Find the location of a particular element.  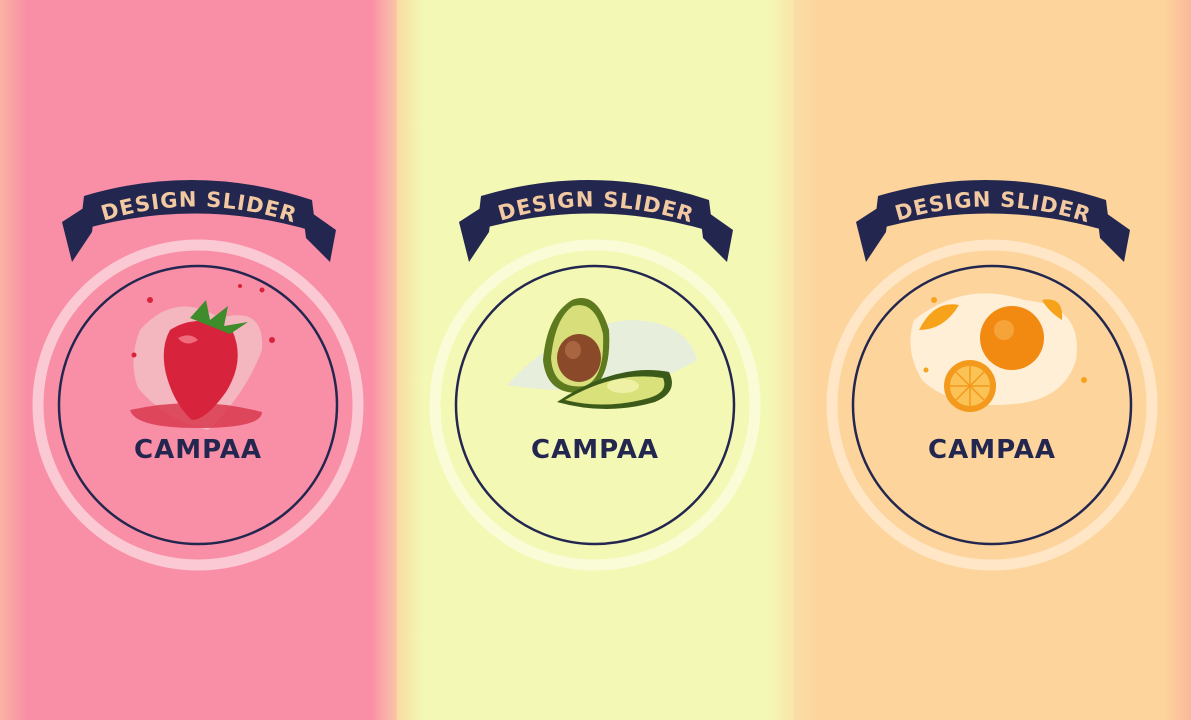

orange-icon is located at coordinates (998, 352).